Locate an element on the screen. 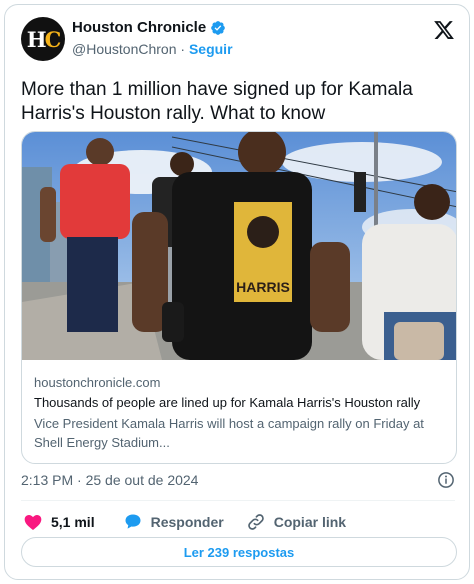  follow-button: Seguir is located at coordinates (211, 49).